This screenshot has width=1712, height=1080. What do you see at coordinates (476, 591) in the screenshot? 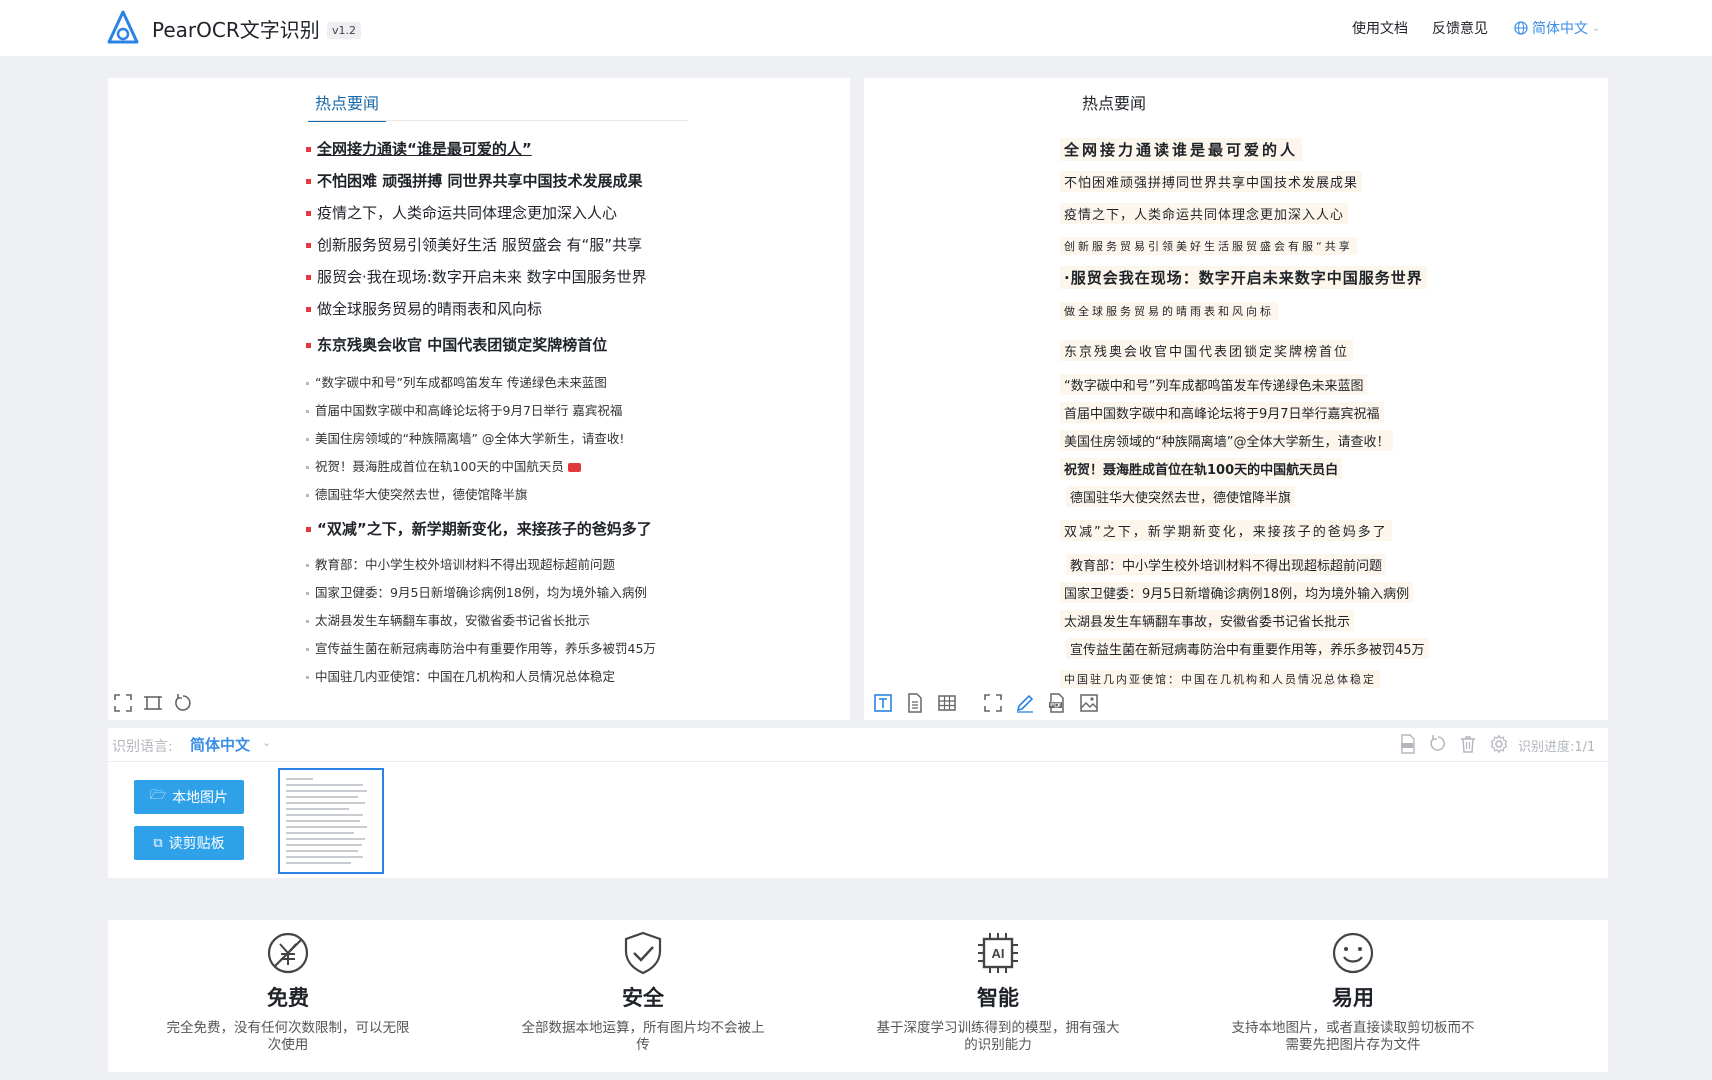
I see `news-subitem: 国家卫健委：9月5日新增确诊病例18例，均为境外输入病例` at bounding box center [476, 591].